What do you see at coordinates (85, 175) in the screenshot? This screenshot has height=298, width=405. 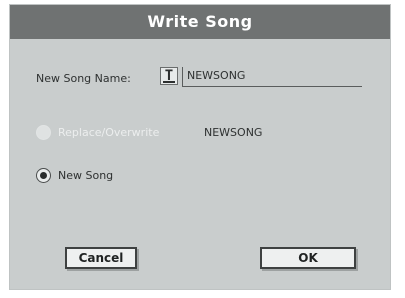 I see `new-song-label: New Song` at bounding box center [85, 175].